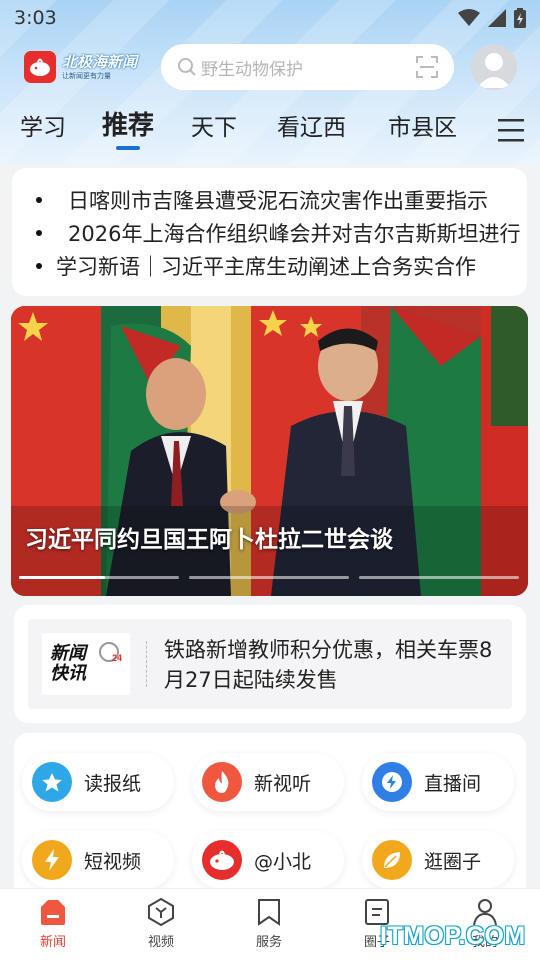 This screenshot has height=960, width=540. Describe the element at coordinates (128, 148) in the screenshot. I see `active-tab-indicator` at that location.